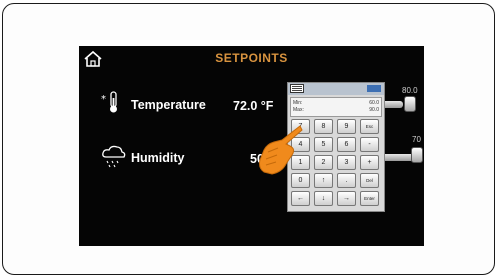  What do you see at coordinates (416, 139) in the screenshot?
I see `humidity-slider-value: 70` at bounding box center [416, 139].